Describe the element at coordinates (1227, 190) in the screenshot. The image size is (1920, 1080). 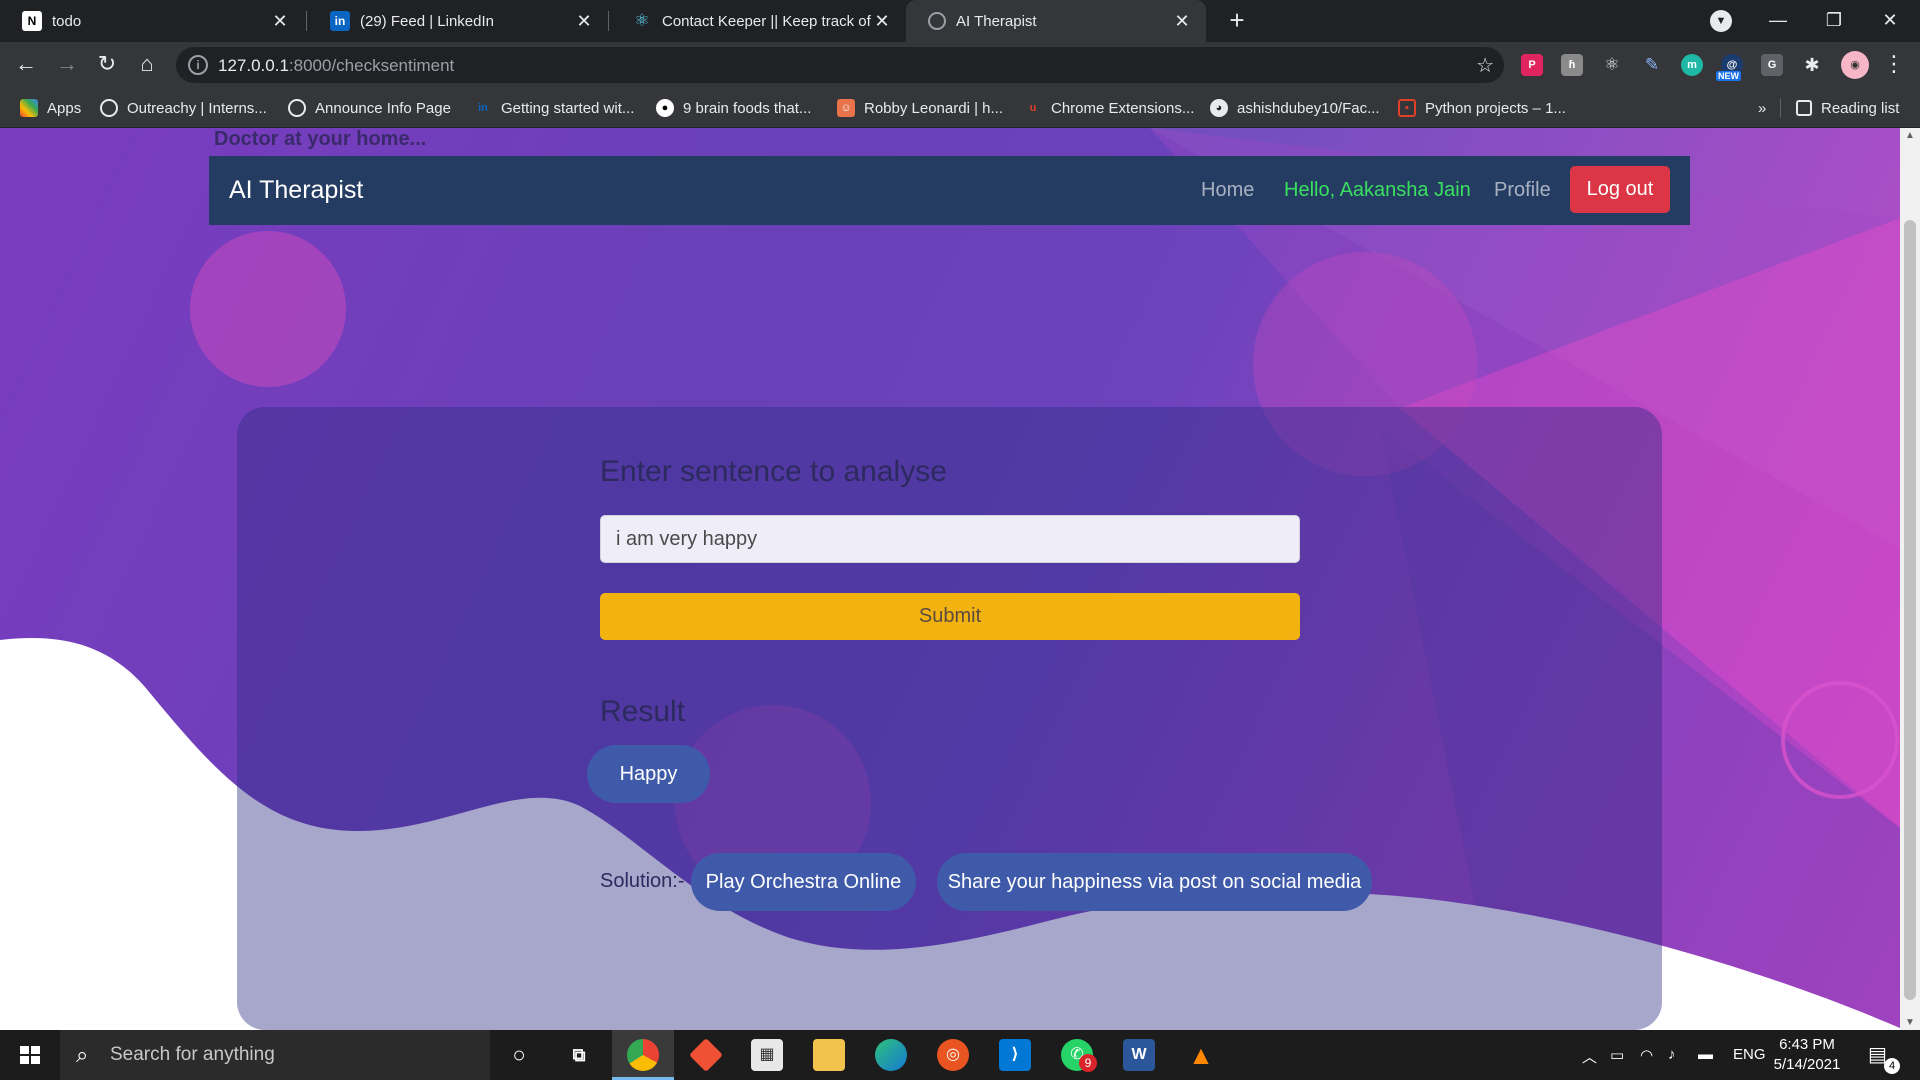
I see `nav-home-link: Home` at that location.